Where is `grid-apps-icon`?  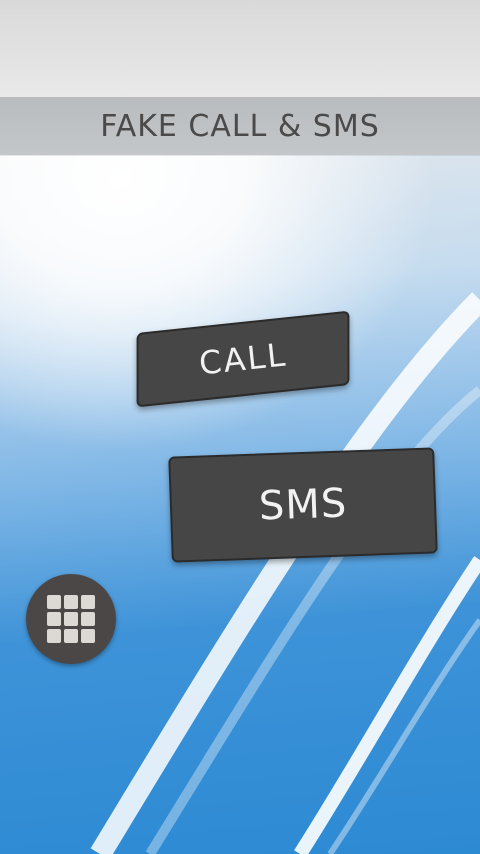 grid-apps-icon is located at coordinates (71, 619).